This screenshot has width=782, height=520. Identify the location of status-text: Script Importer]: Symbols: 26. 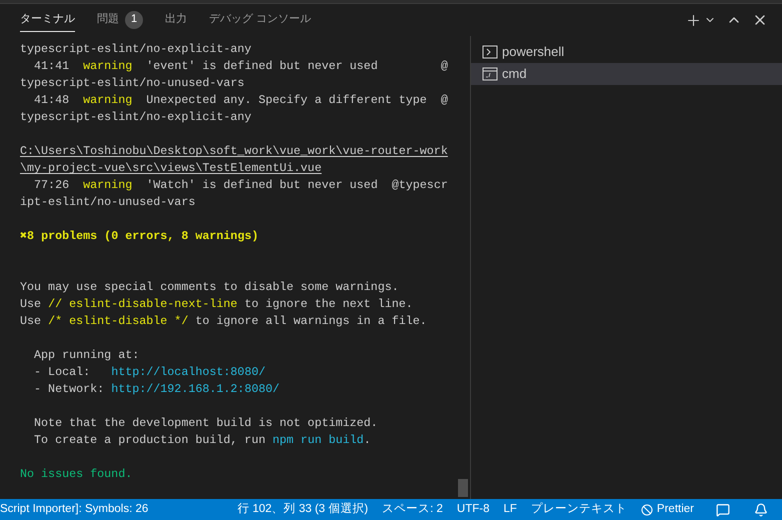
(74, 509).